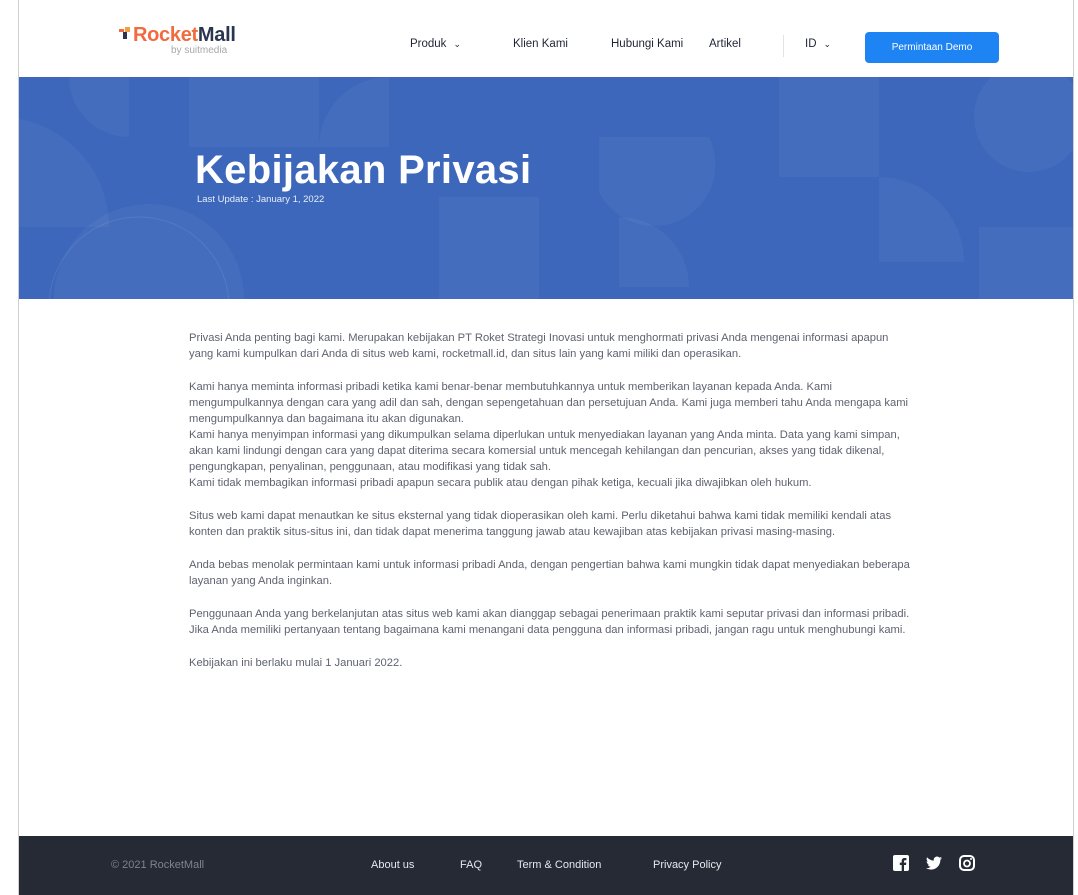  Describe the element at coordinates (540, 44) in the screenshot. I see `nav-klien-kami: Klien Kami` at that location.